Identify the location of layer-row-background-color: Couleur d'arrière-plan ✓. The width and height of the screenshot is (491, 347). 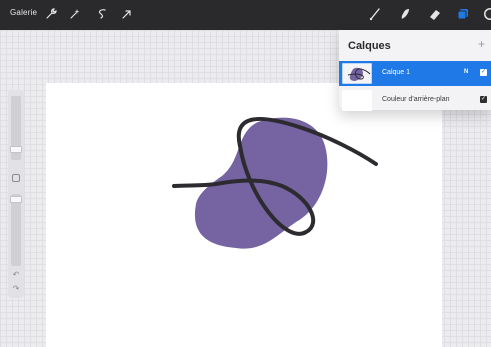
(415, 100).